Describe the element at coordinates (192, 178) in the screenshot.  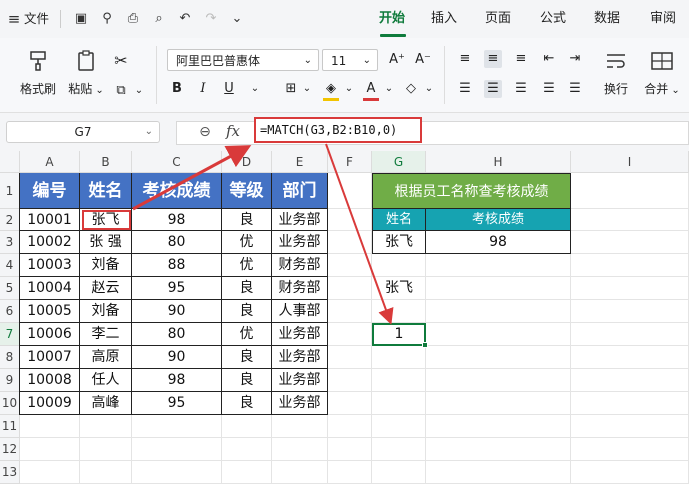
I see `arrow-b-to-formula` at that location.